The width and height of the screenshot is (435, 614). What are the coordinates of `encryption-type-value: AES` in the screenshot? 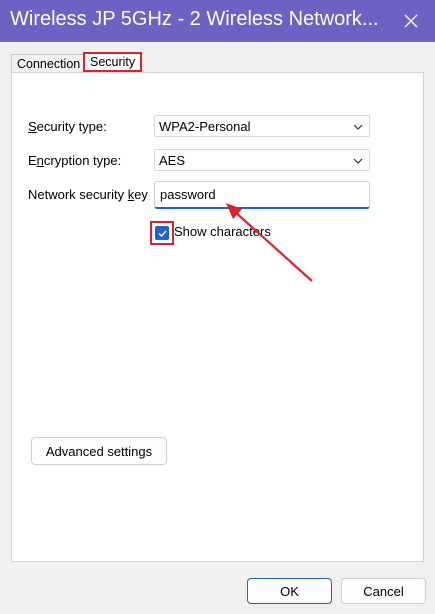 It's located at (172, 160).